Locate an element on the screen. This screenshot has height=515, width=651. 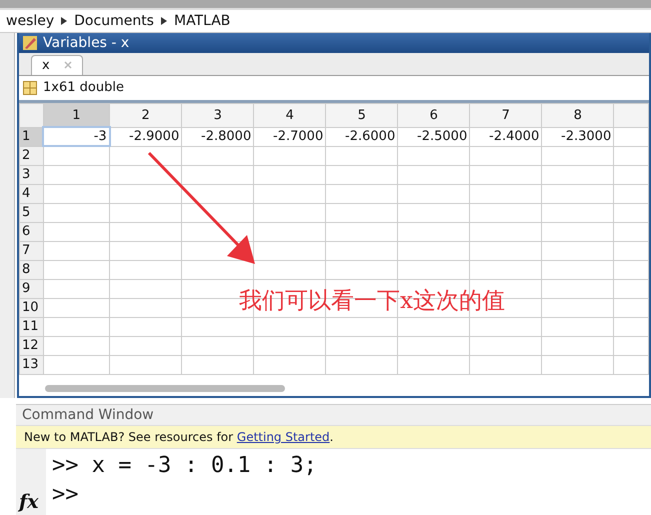
table-cell: -2.4000 is located at coordinates (514, 136).